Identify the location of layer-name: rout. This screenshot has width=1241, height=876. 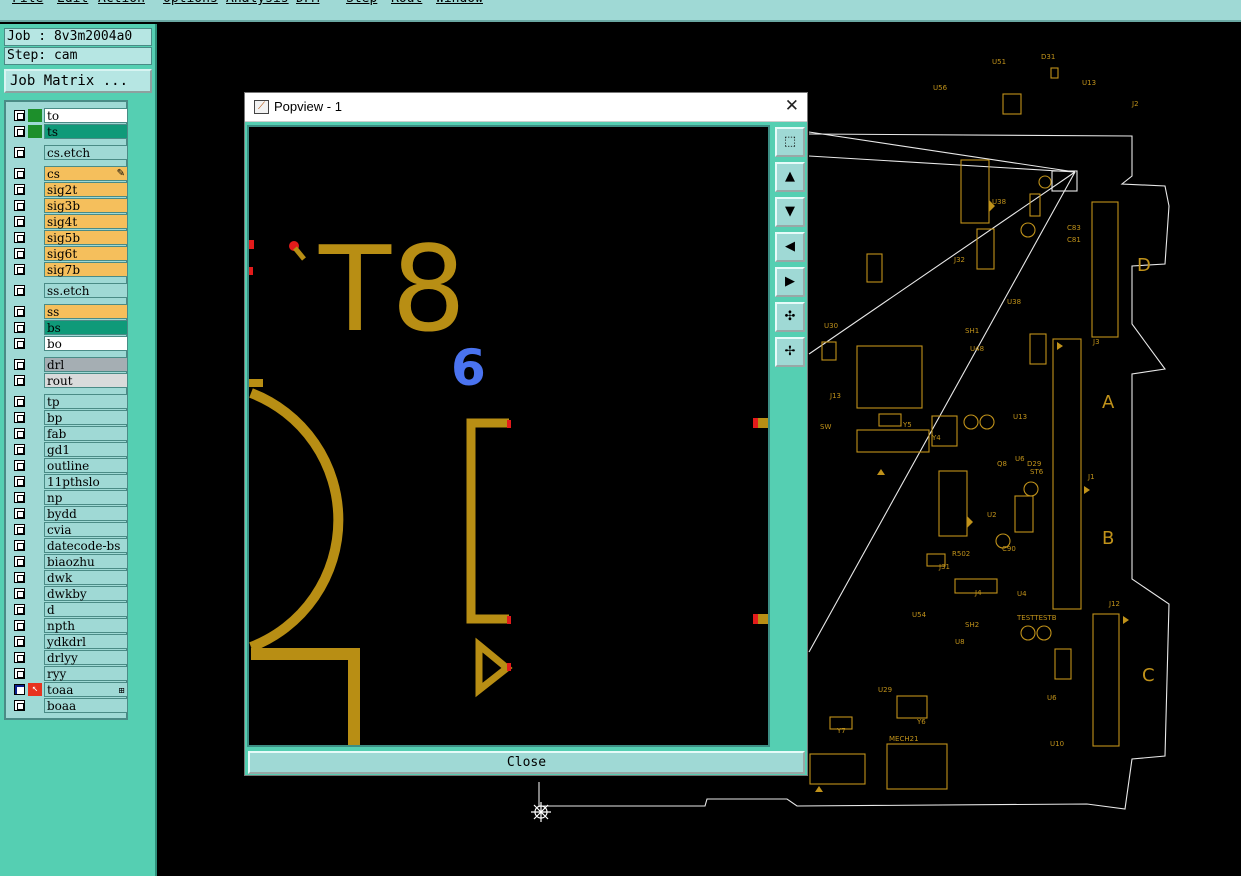
(86, 380).